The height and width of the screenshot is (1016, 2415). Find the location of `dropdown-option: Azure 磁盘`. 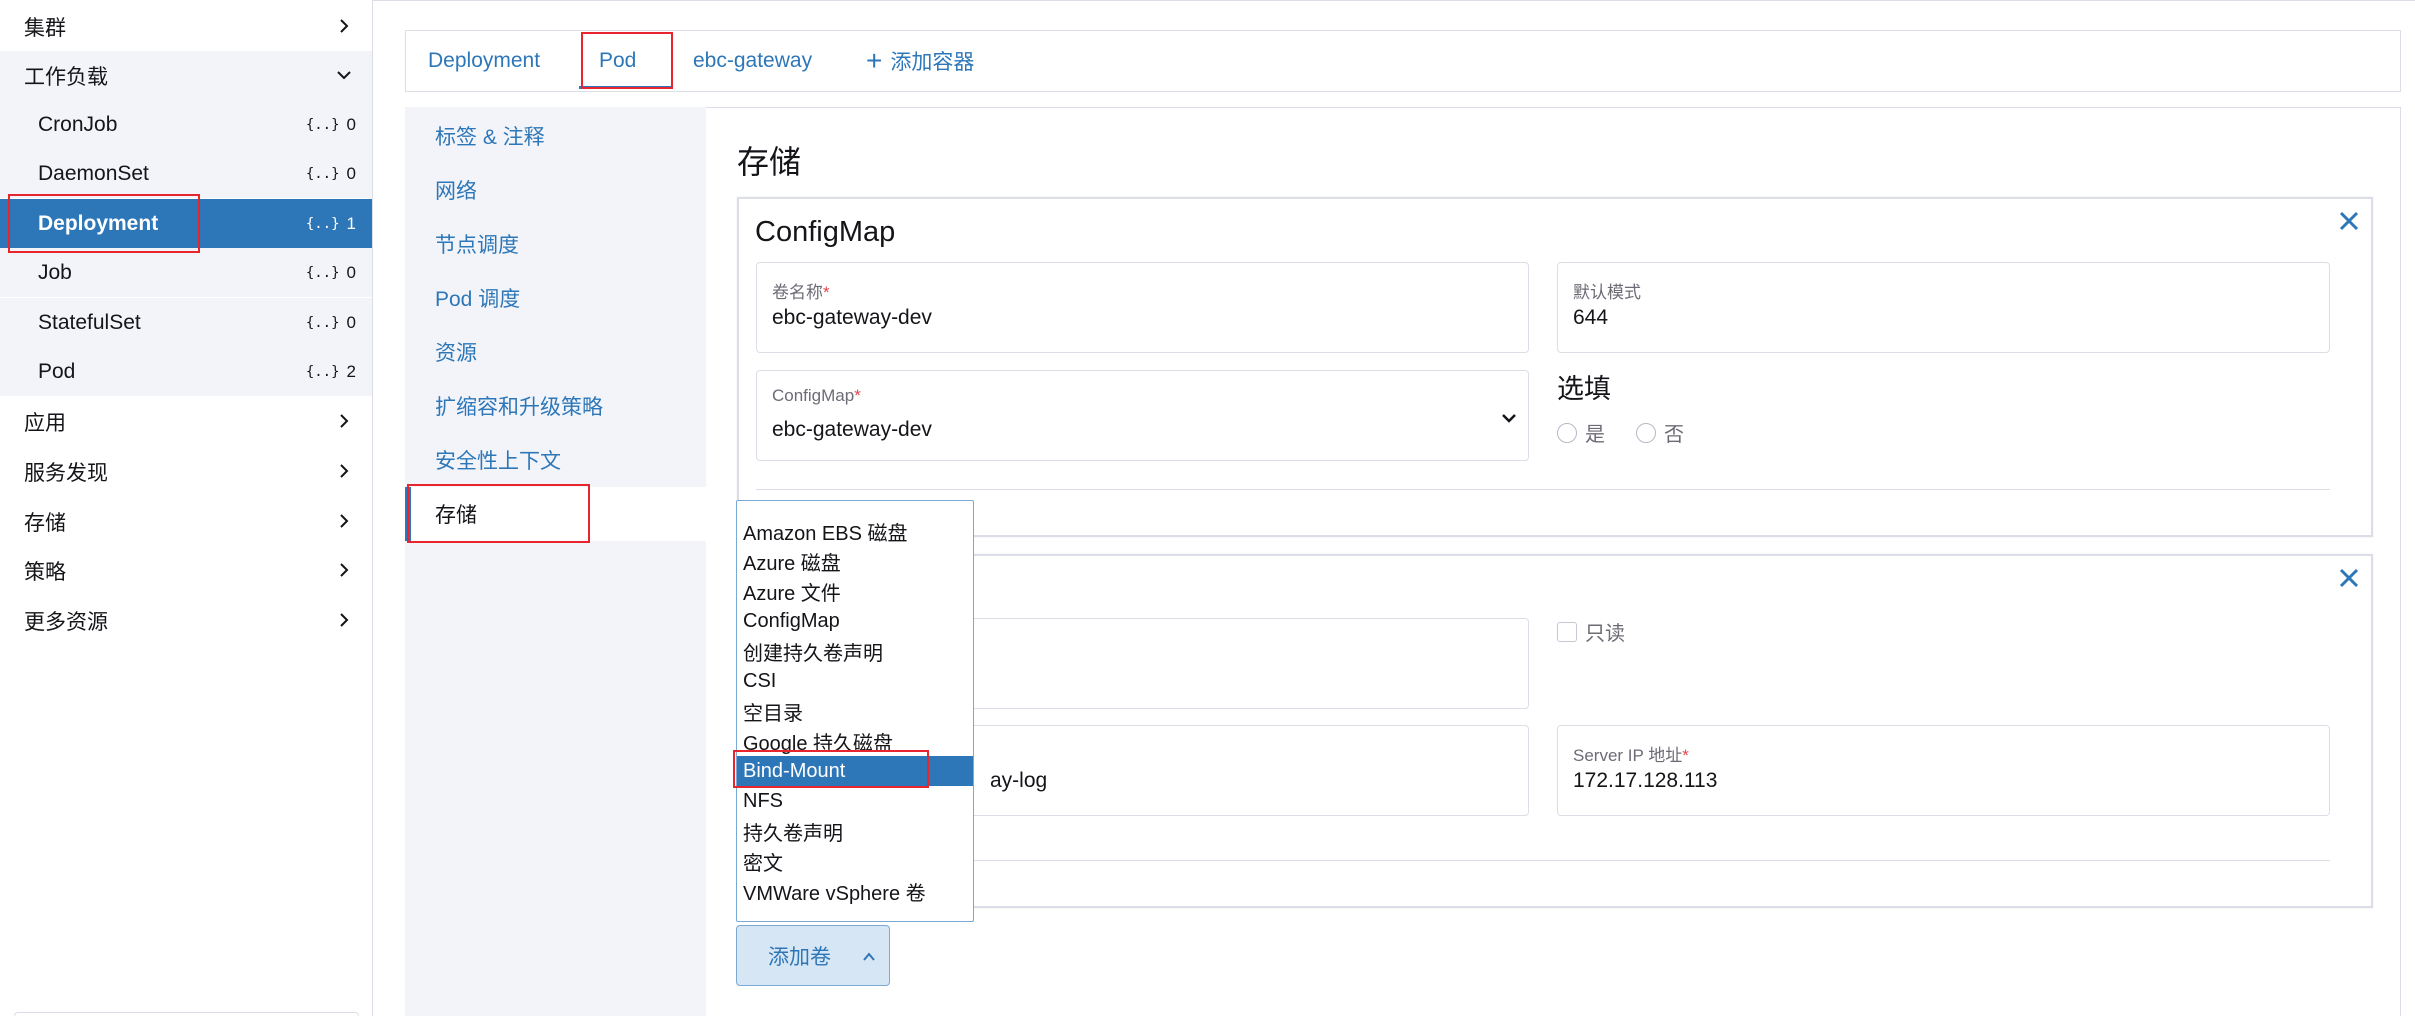

dropdown-option: Azure 磁盘 is located at coordinates (855, 561).